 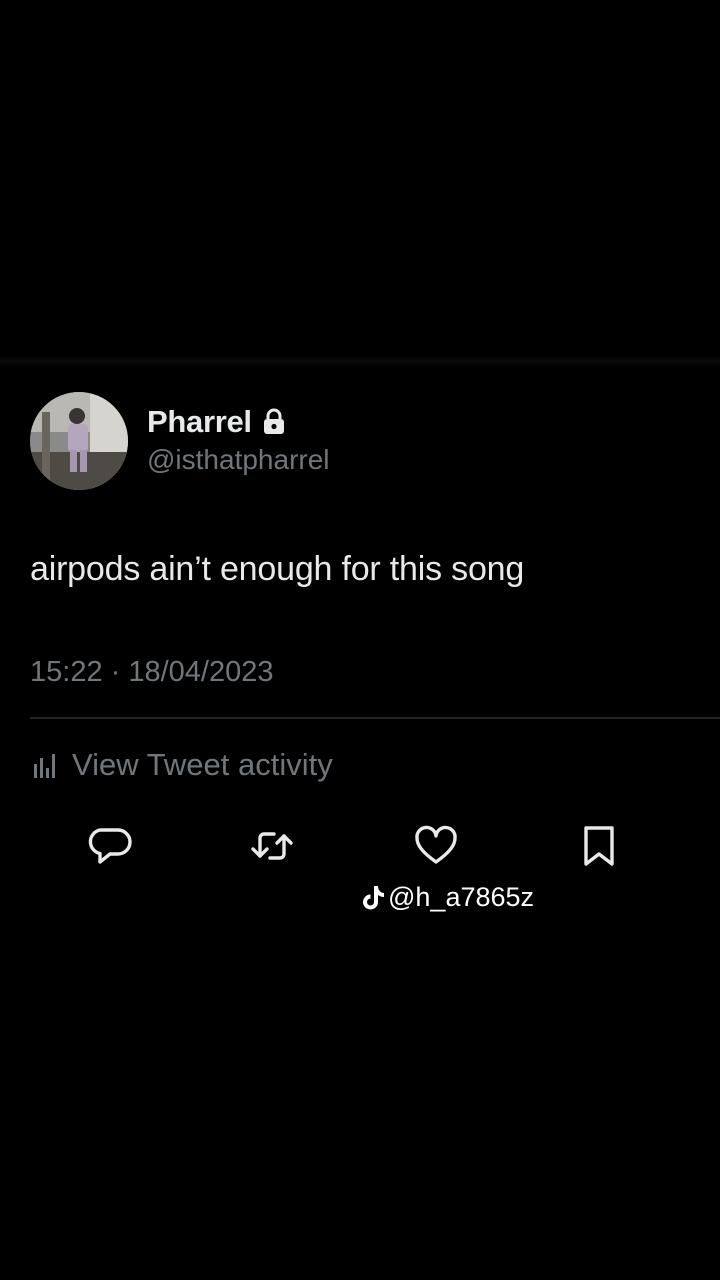 What do you see at coordinates (375, 718) in the screenshot?
I see `divider` at bounding box center [375, 718].